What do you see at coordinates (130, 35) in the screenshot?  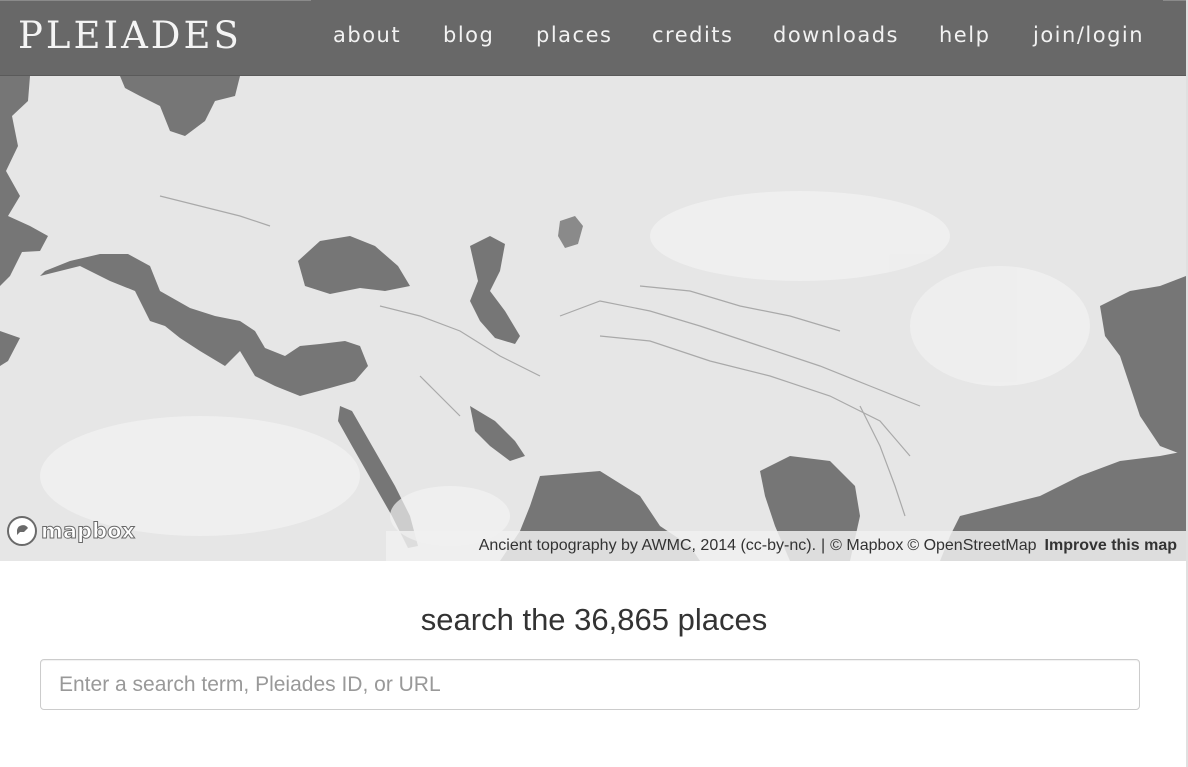 I see `site-logo-link: PLEIADES` at bounding box center [130, 35].